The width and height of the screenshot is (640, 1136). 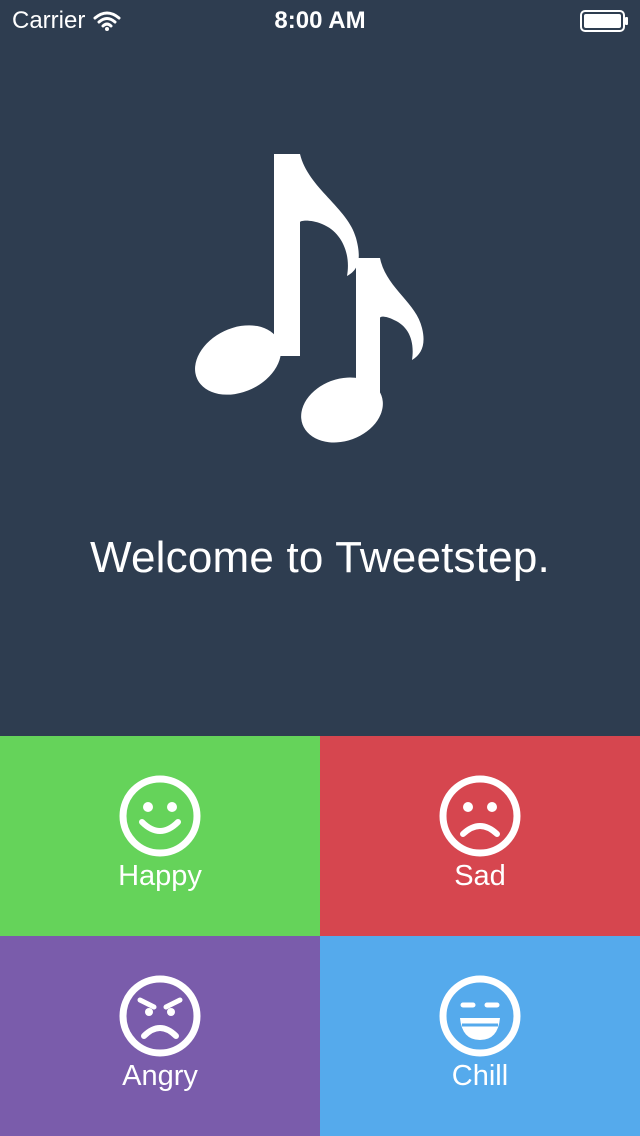 I want to click on chill-mood-button: Chill, so click(x=480, y=1036).